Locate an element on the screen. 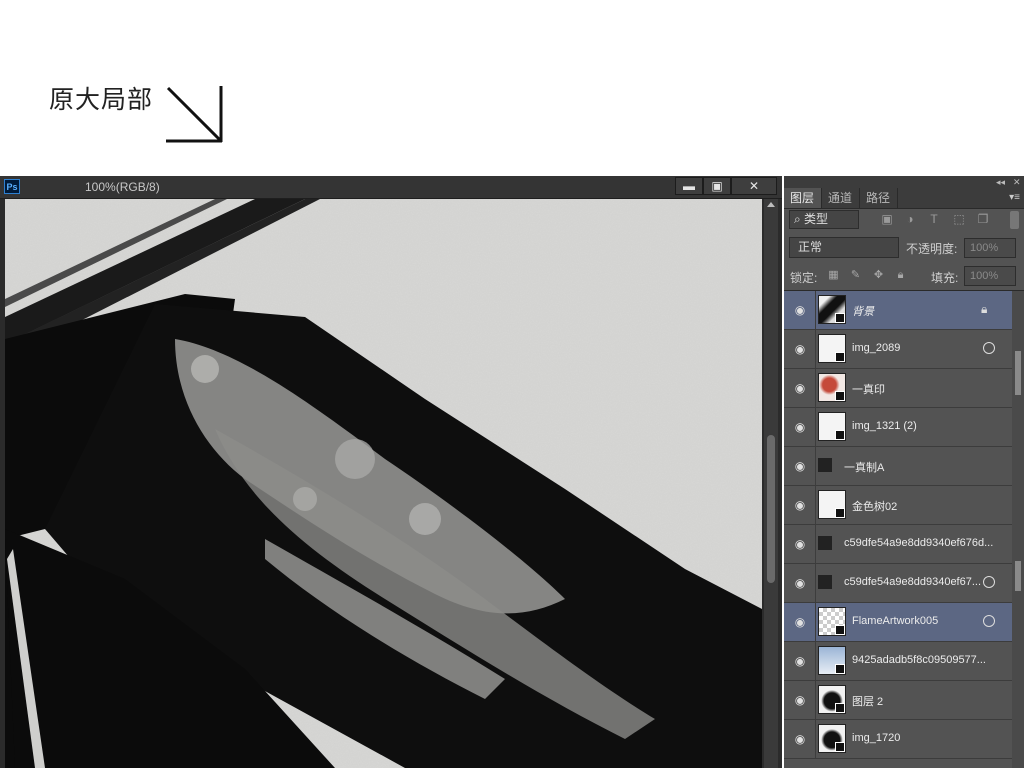  blend-mode-select: 正常 is located at coordinates (844, 247).